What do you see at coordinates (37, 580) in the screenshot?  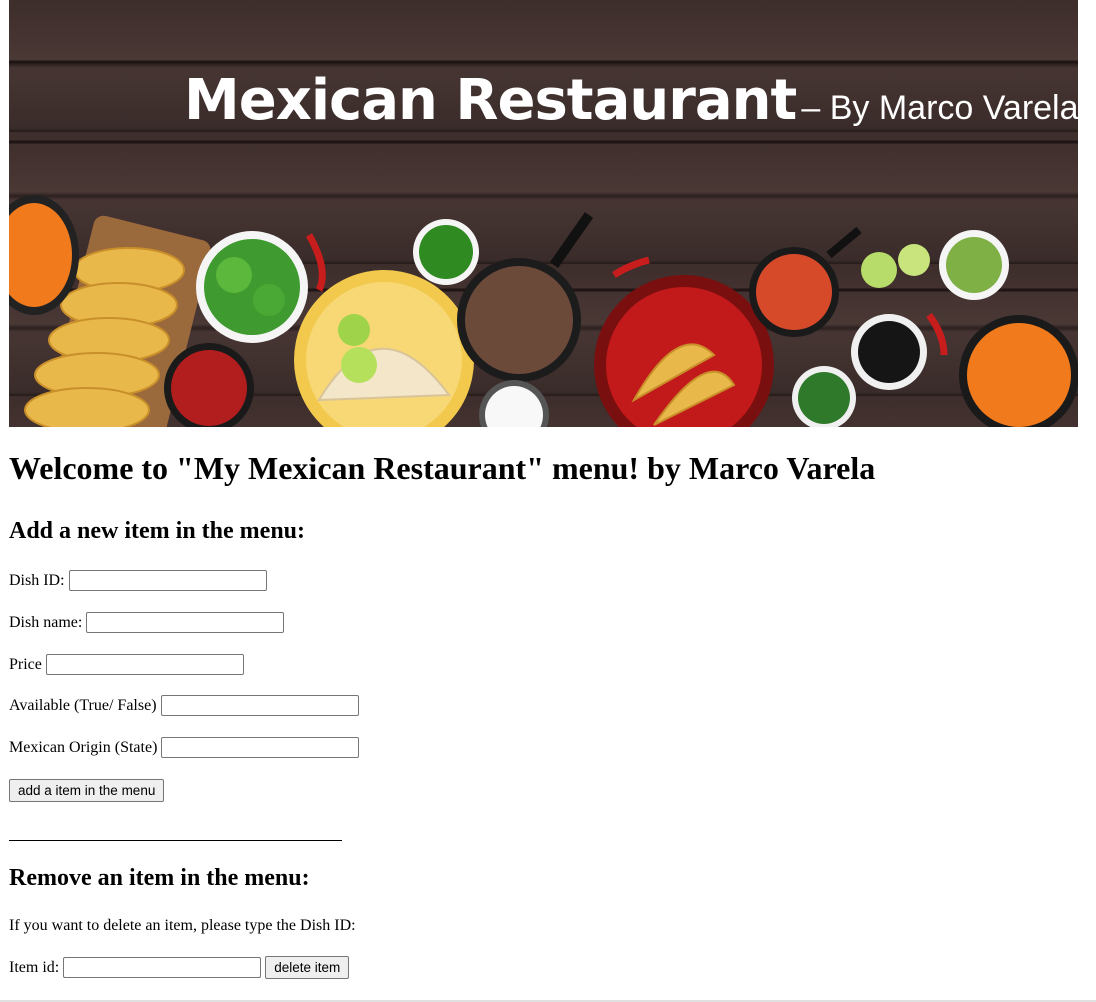 I see `dish-id-label: Dish ID:` at bounding box center [37, 580].